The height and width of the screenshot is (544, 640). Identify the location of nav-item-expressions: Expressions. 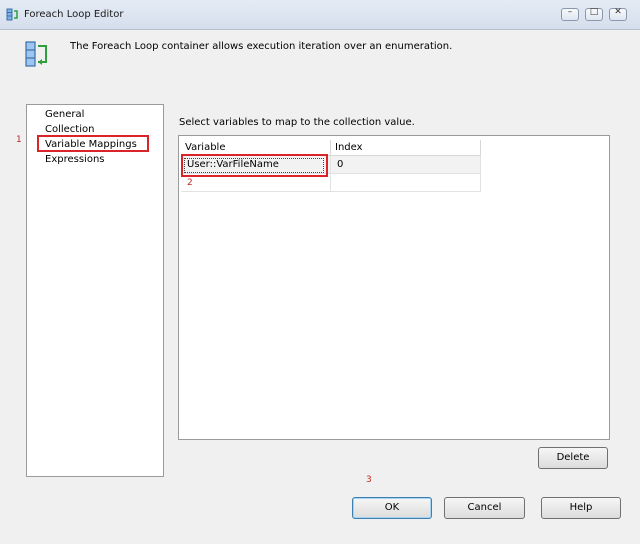
(75, 159).